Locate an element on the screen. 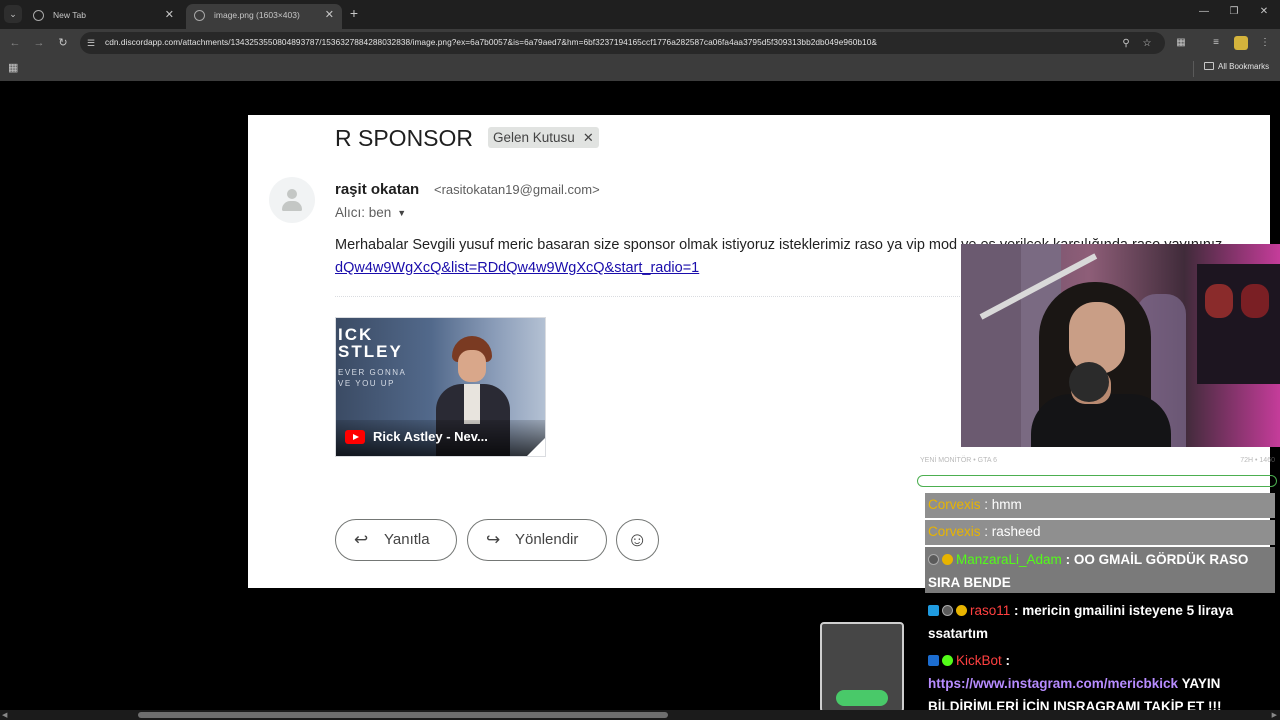 The width and height of the screenshot is (1280, 720). chat-text: : hmm is located at coordinates (1003, 504).